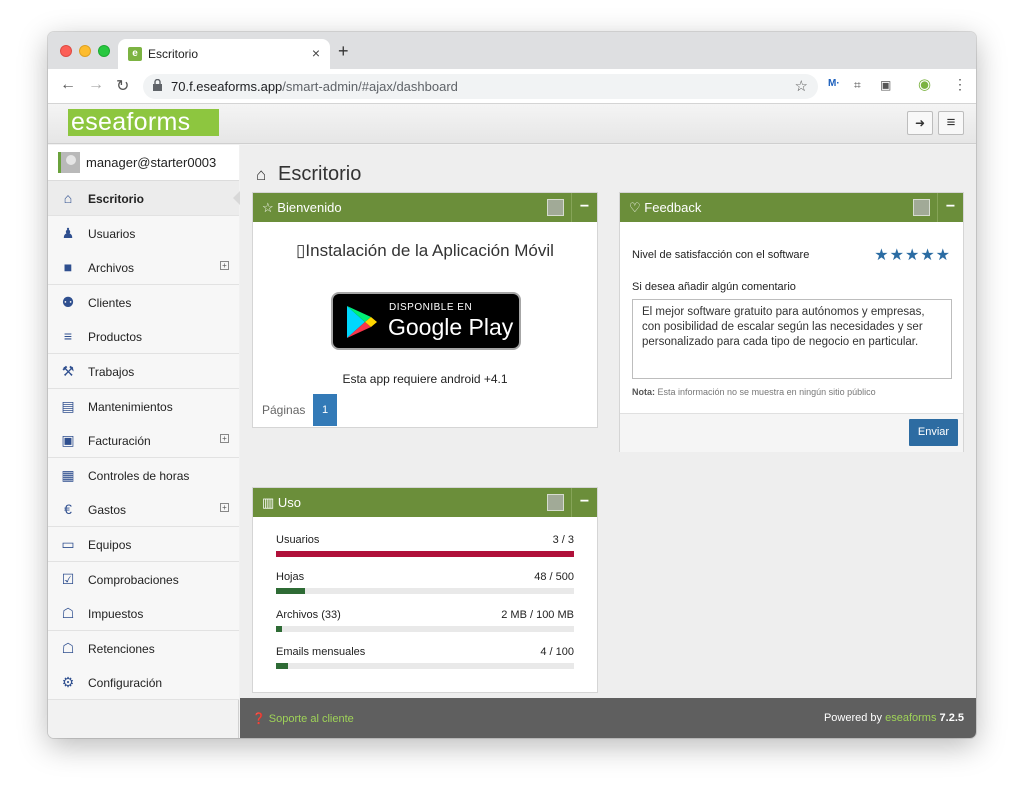 This screenshot has width=1024, height=801. Describe the element at coordinates (143, 510) in the screenshot. I see `sidebar-item-gastos: € Gastos +` at that location.